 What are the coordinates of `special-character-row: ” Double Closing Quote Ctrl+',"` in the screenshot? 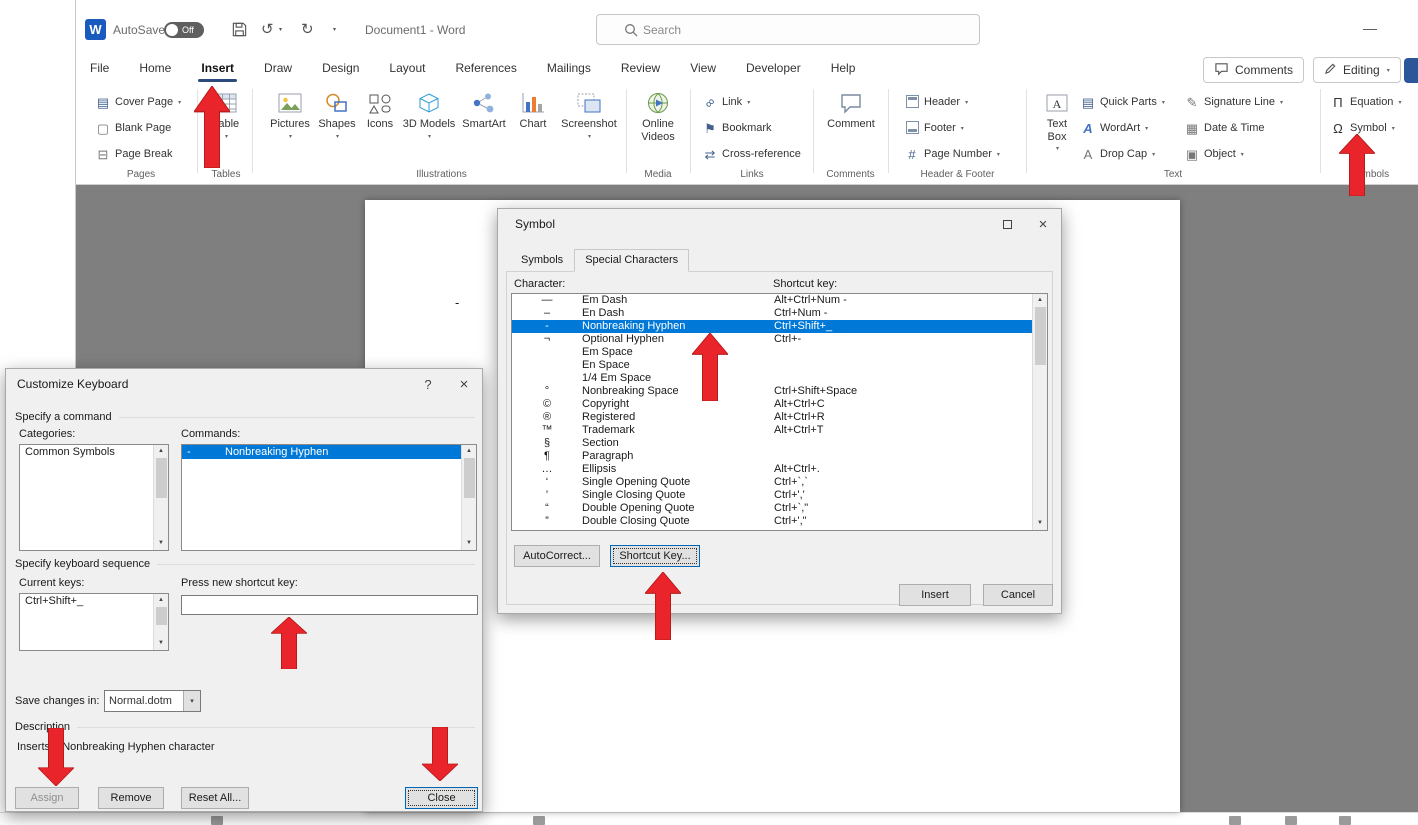 It's located at (772, 521).